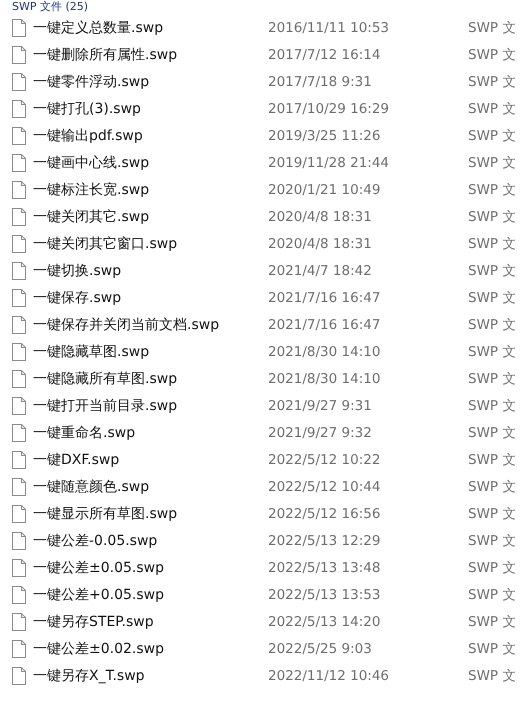 The width and height of the screenshot is (521, 705). I want to click on modified-date: 2021/9/27 9:31, so click(320, 406).